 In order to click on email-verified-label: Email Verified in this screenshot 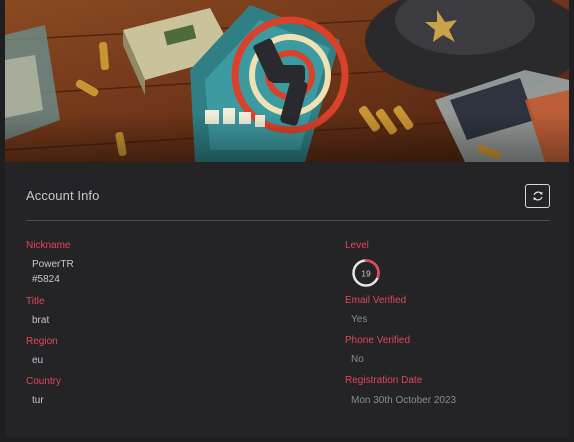, I will do `click(376, 300)`.